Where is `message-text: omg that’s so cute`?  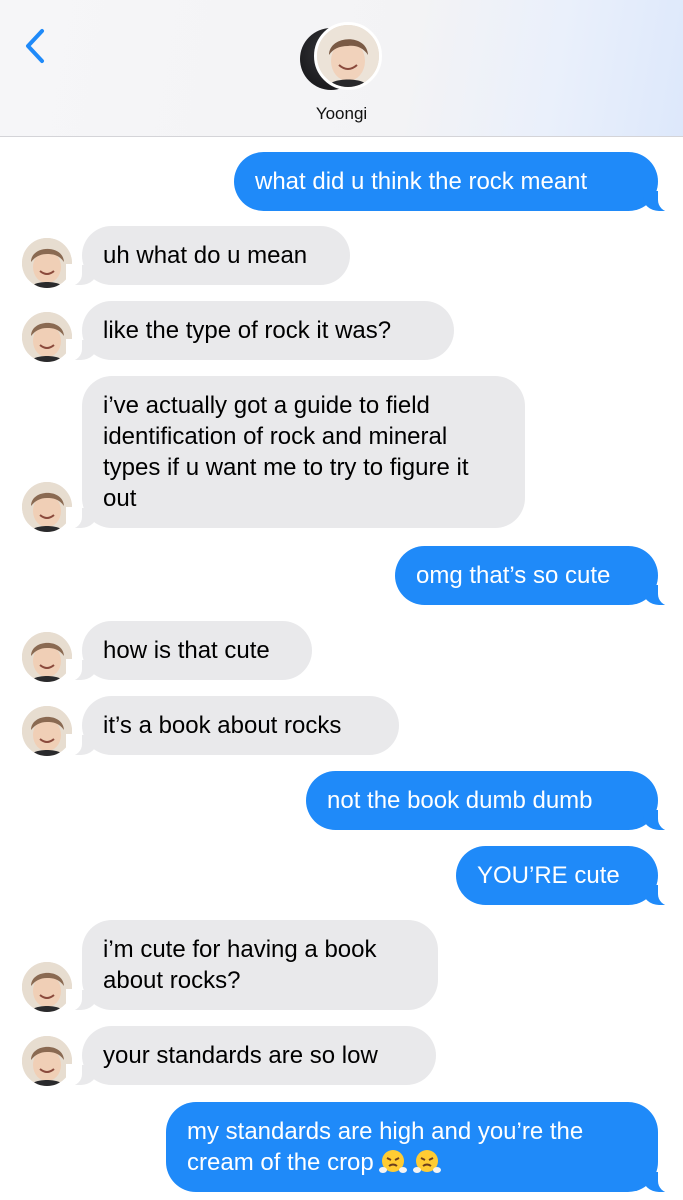
message-text: omg that’s so cute is located at coordinates (513, 575).